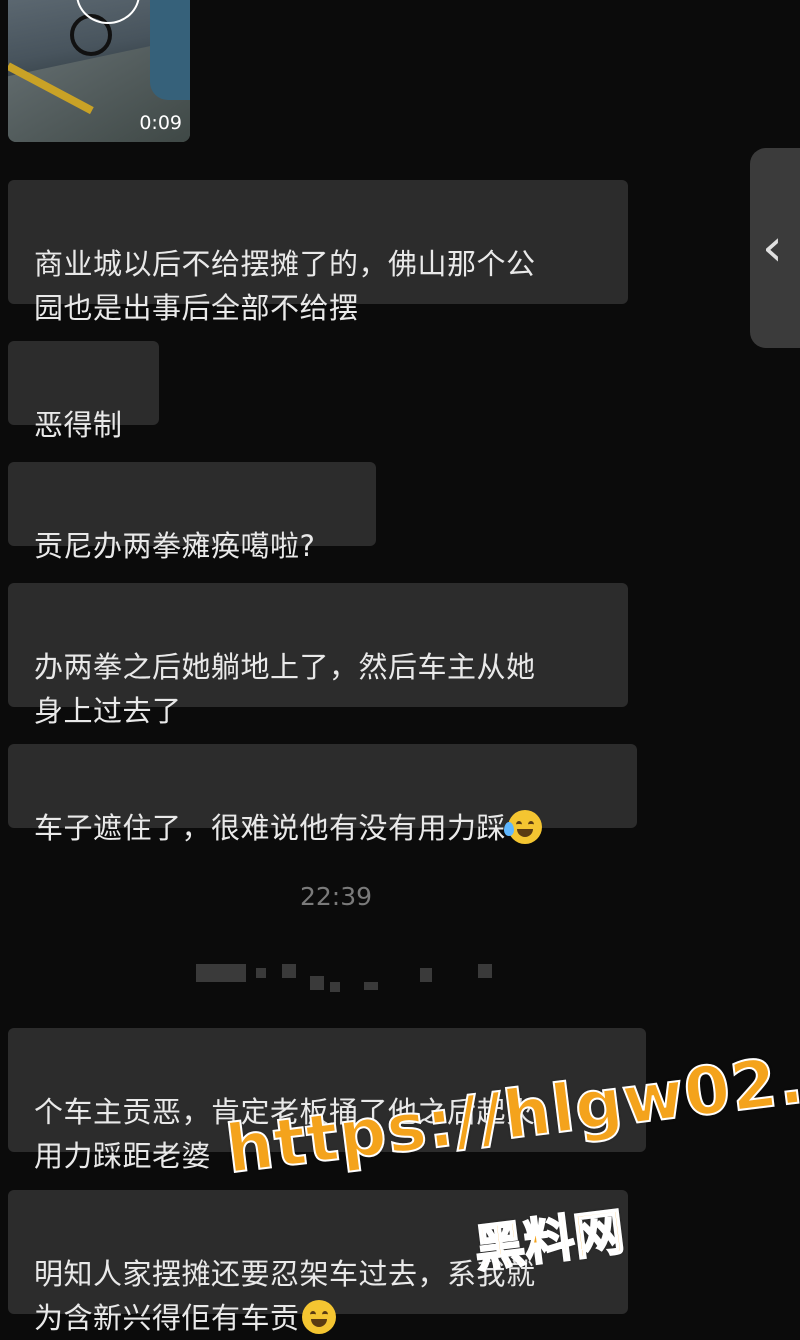 This screenshot has width=800, height=1340. I want to click on message-text: 商业城以后不给摆摊了的，佛山那个公 园也是出事后全部不给摆, so click(285, 286).